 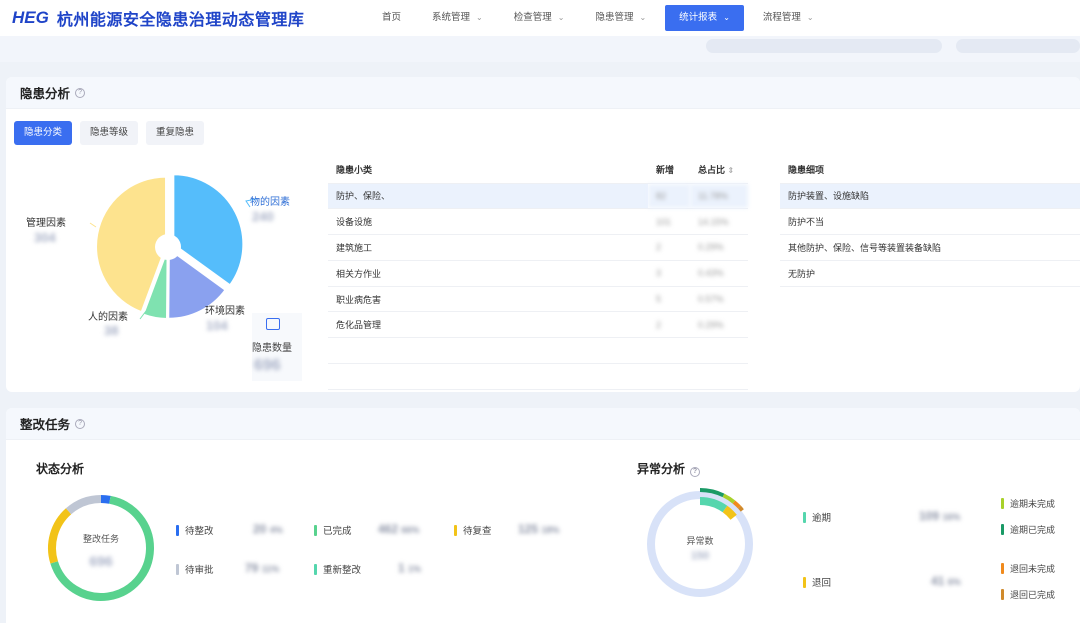 I want to click on legend-label: 待整改, so click(x=199, y=531).